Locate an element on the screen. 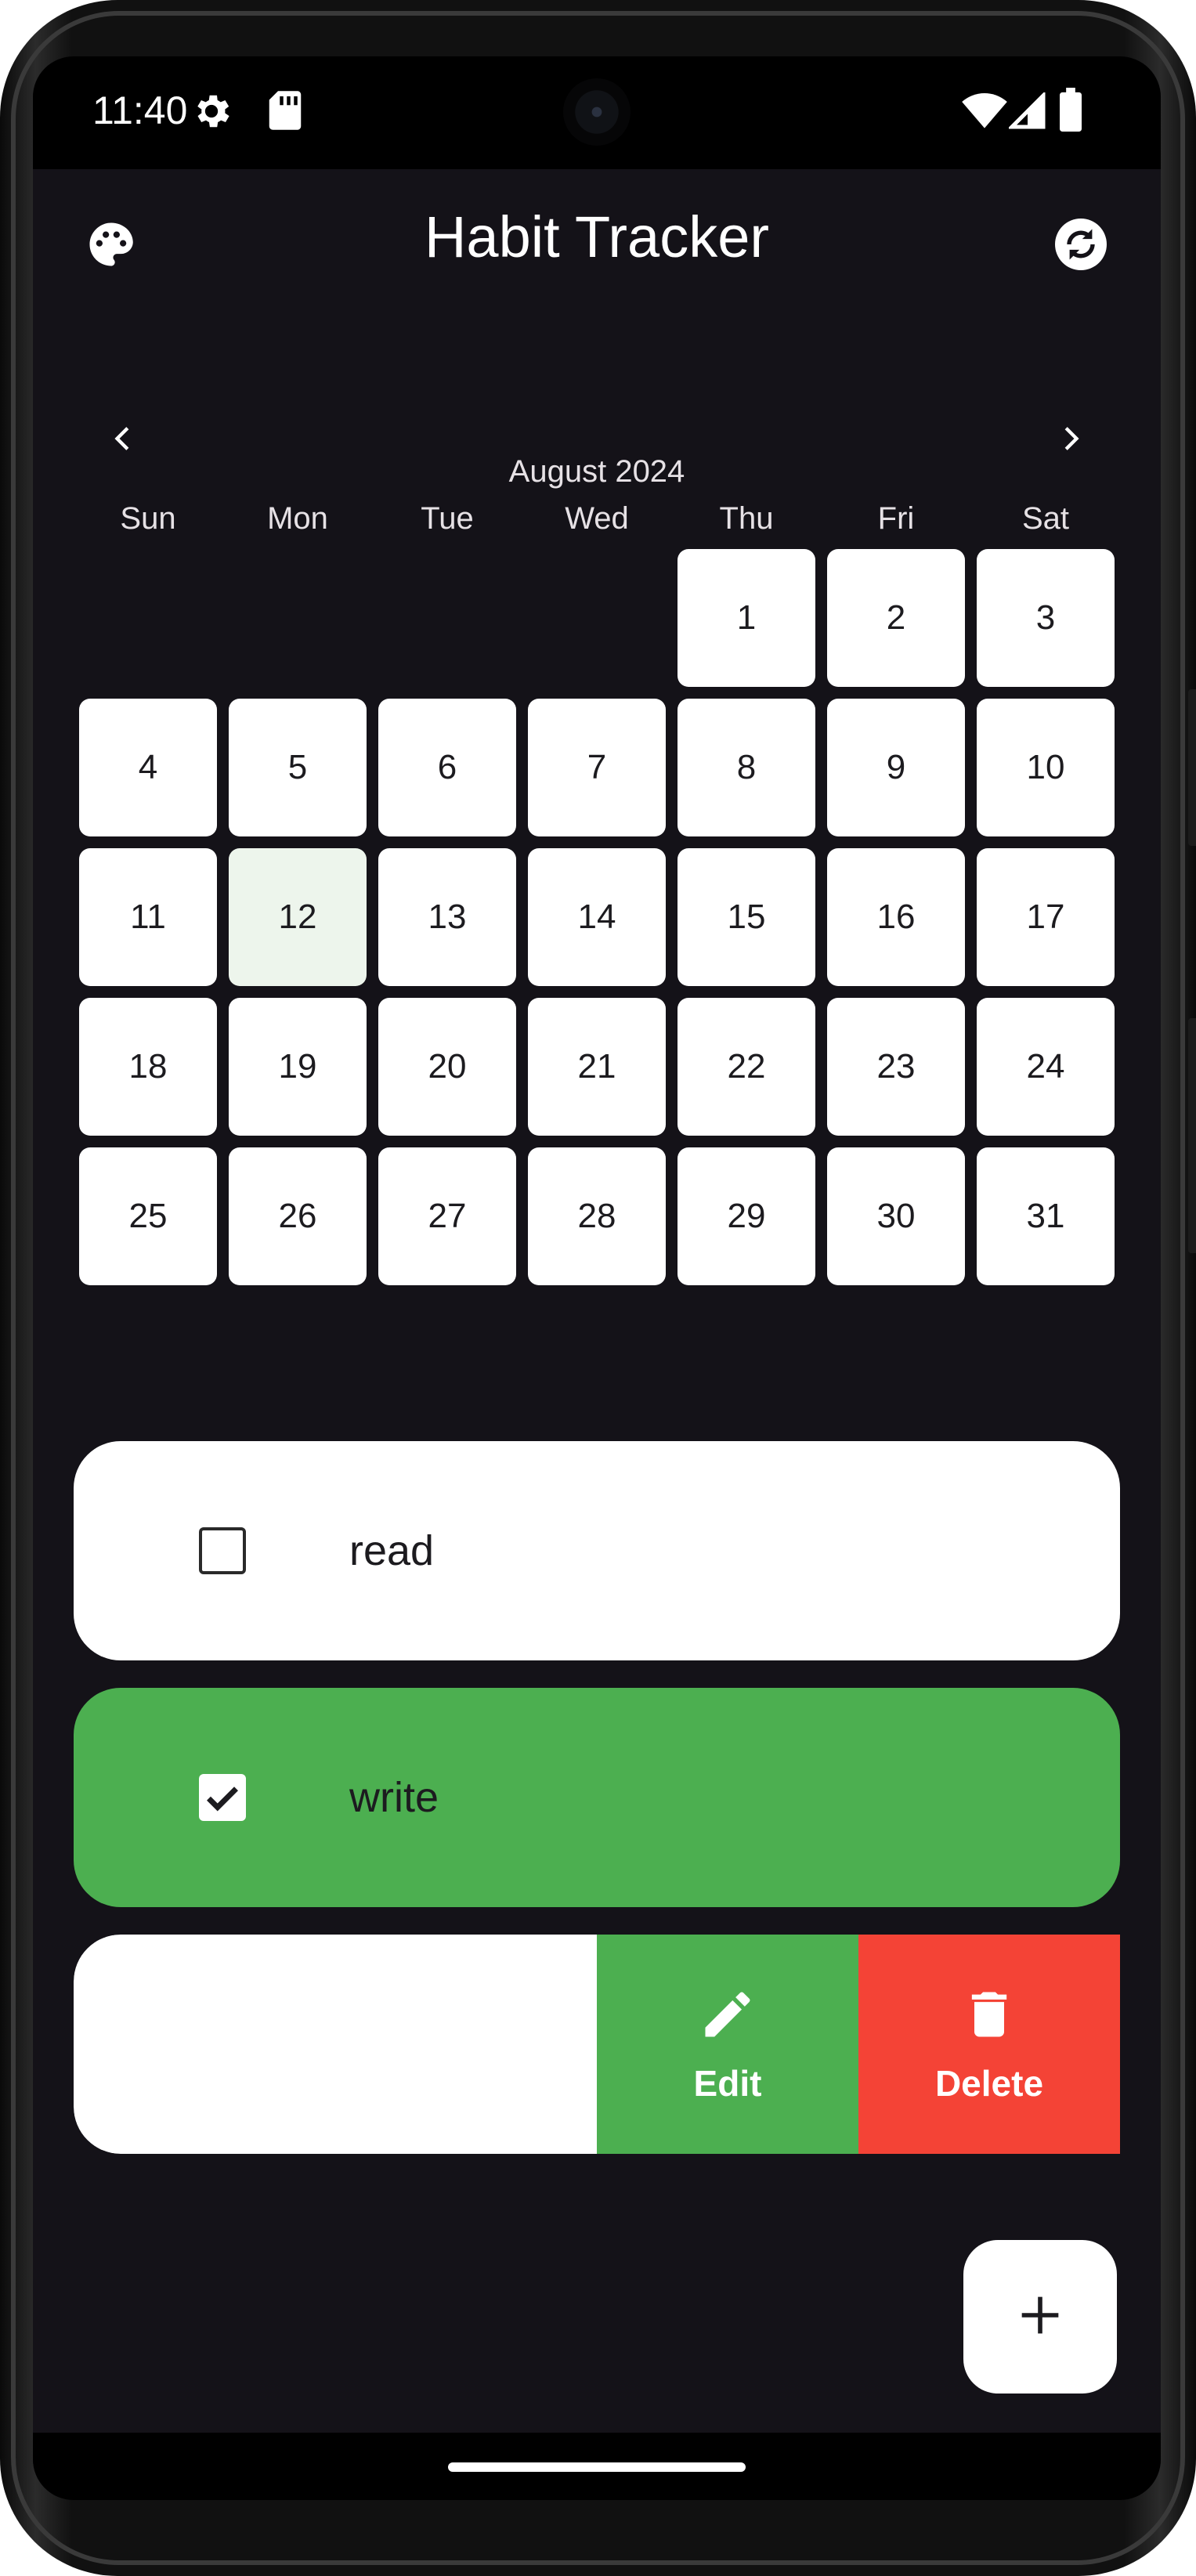 This screenshot has width=1196, height=2576. app-title: Habit Tracker is located at coordinates (597, 236).